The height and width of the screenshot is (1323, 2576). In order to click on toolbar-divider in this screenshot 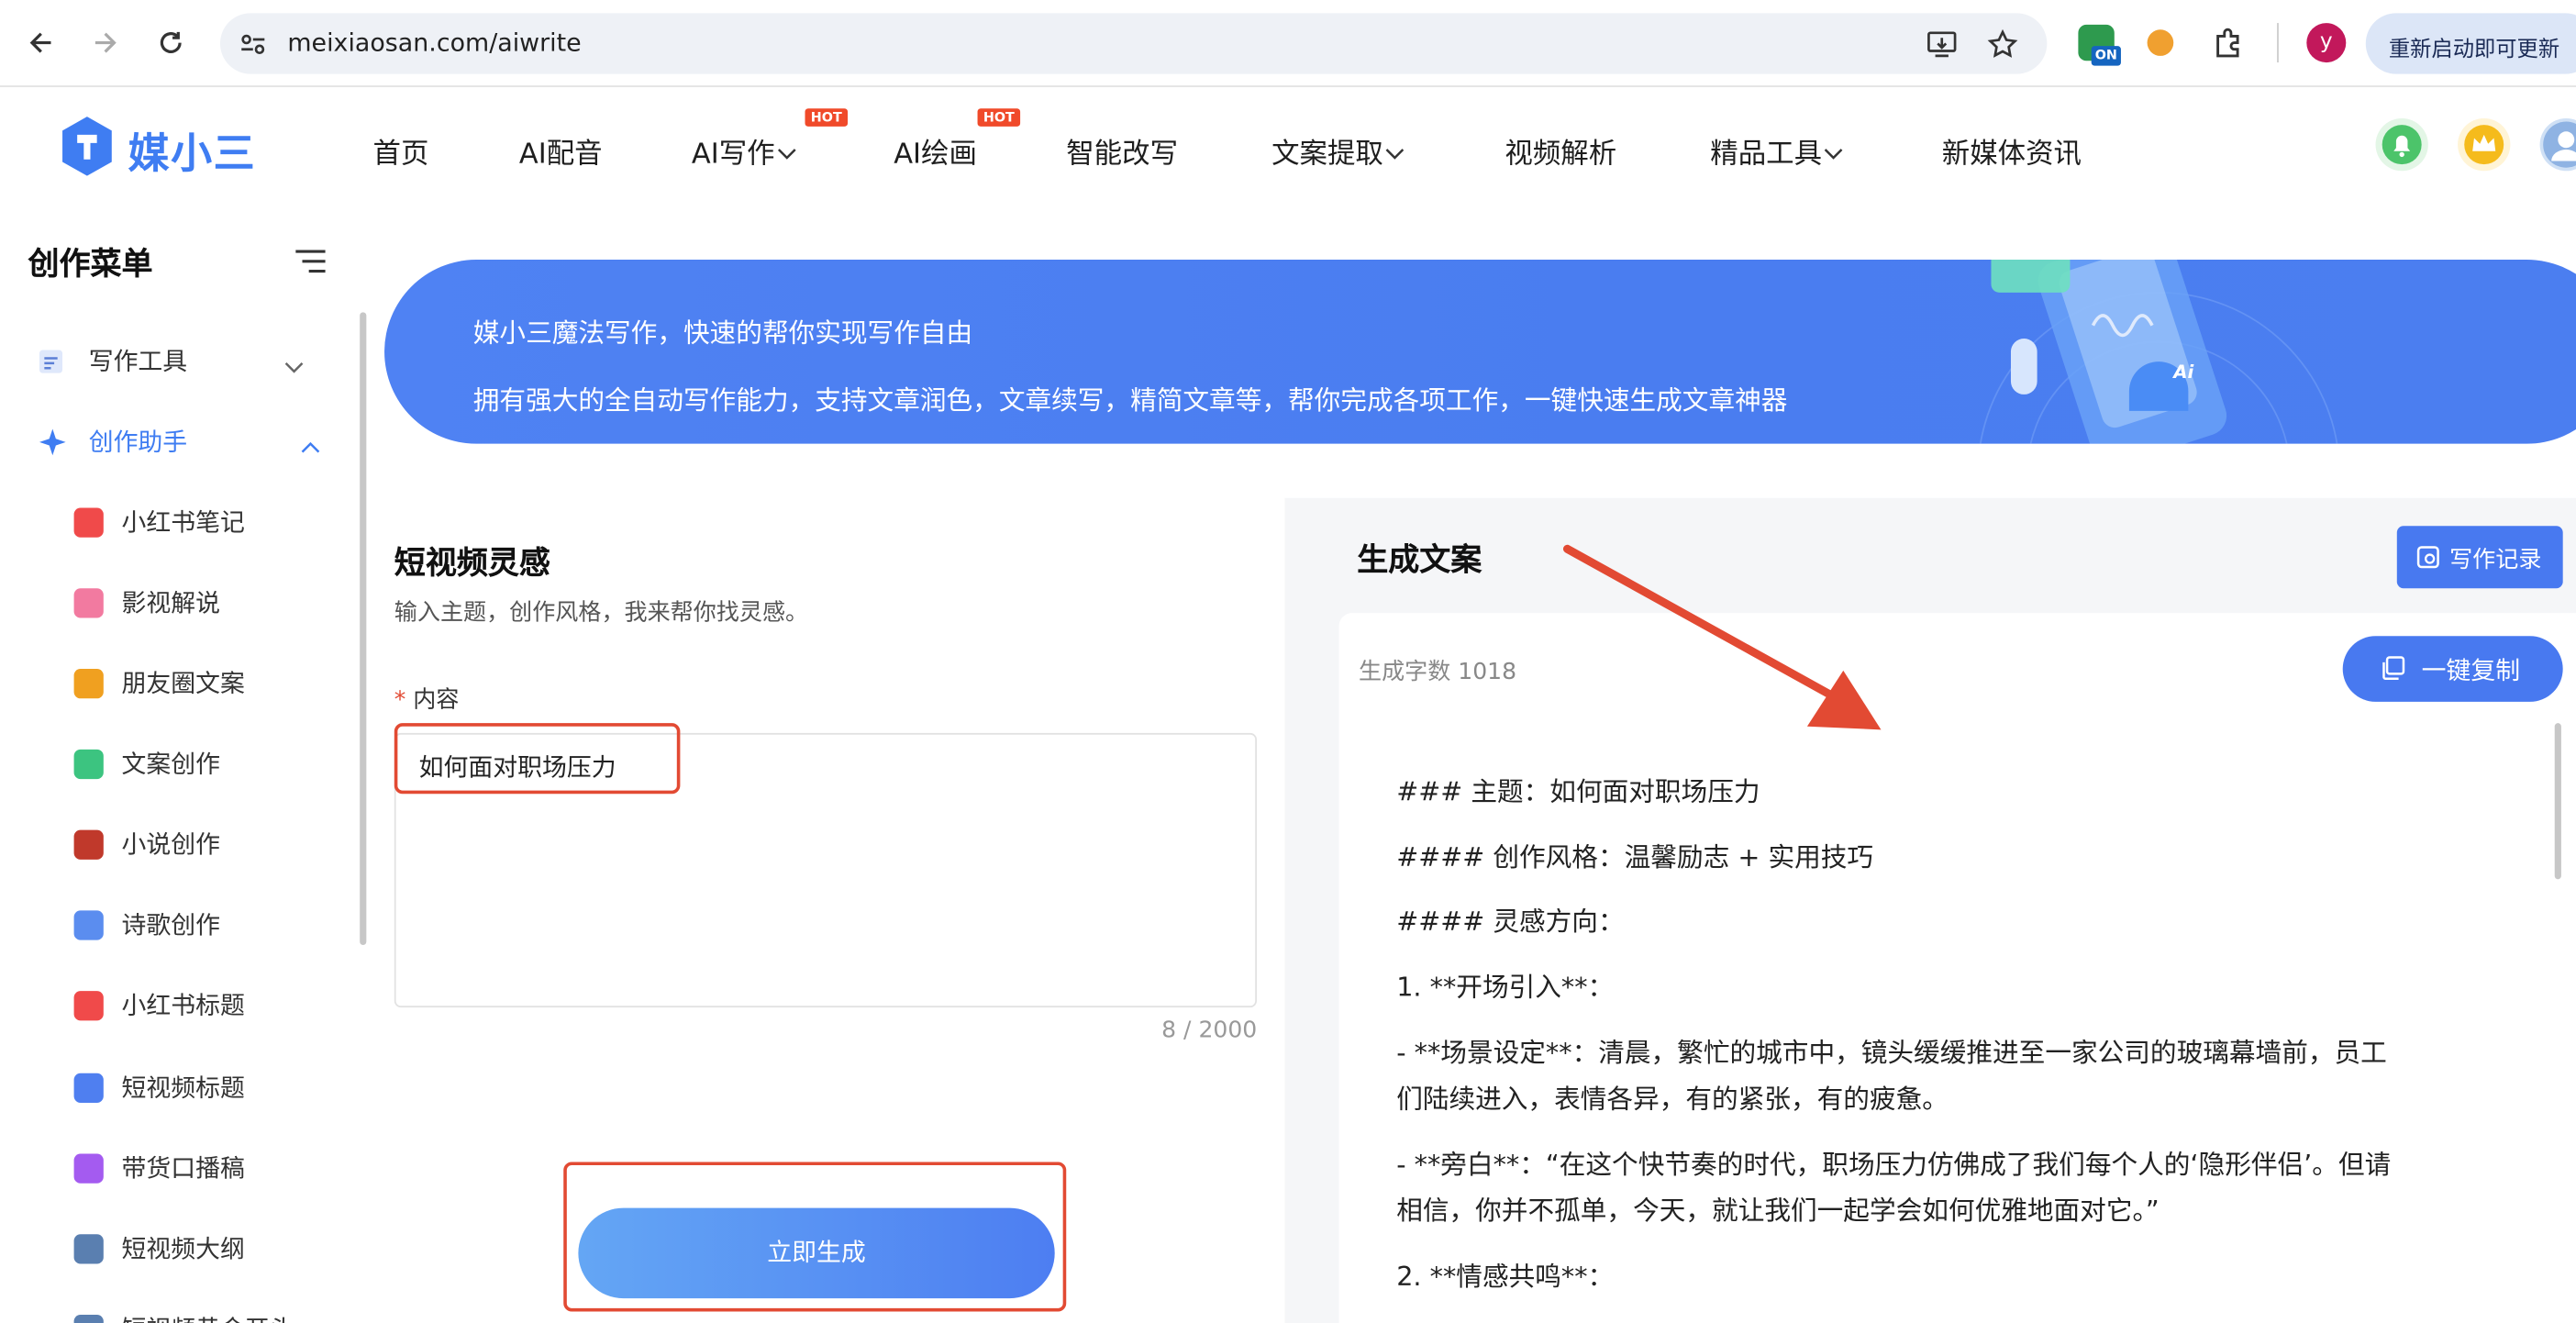, I will do `click(2278, 43)`.